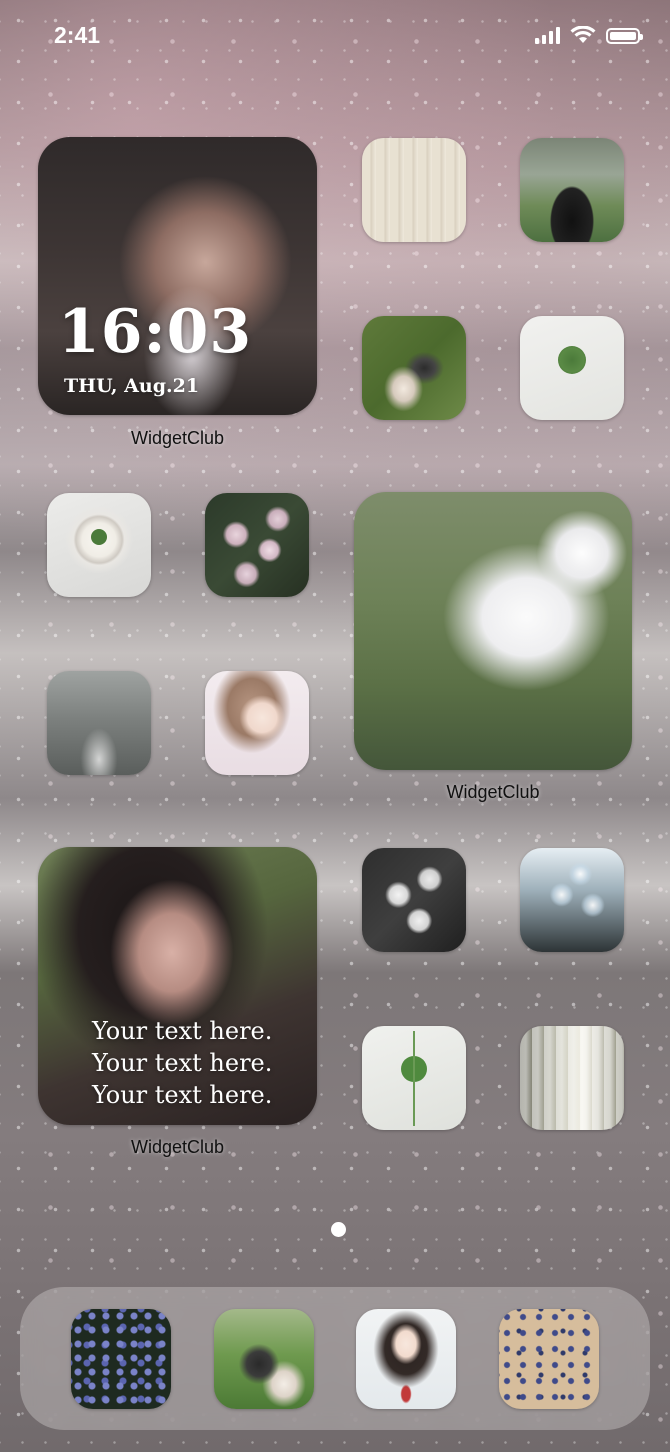 This screenshot has height=1452, width=670. What do you see at coordinates (132, 386) in the screenshot?
I see `clock-date: THU, Aug.21` at bounding box center [132, 386].